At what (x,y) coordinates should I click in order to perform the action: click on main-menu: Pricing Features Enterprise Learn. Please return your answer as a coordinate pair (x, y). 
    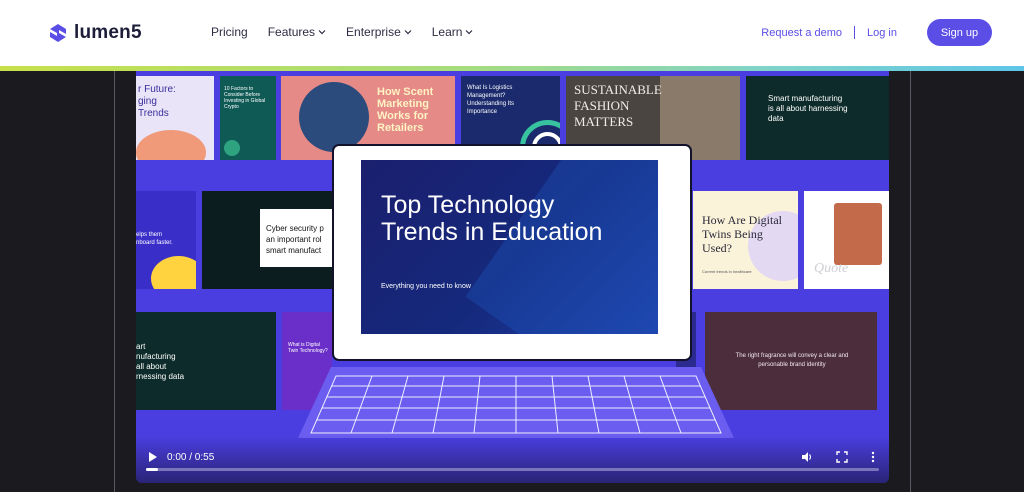
    Looking at the image, I should click on (342, 32).